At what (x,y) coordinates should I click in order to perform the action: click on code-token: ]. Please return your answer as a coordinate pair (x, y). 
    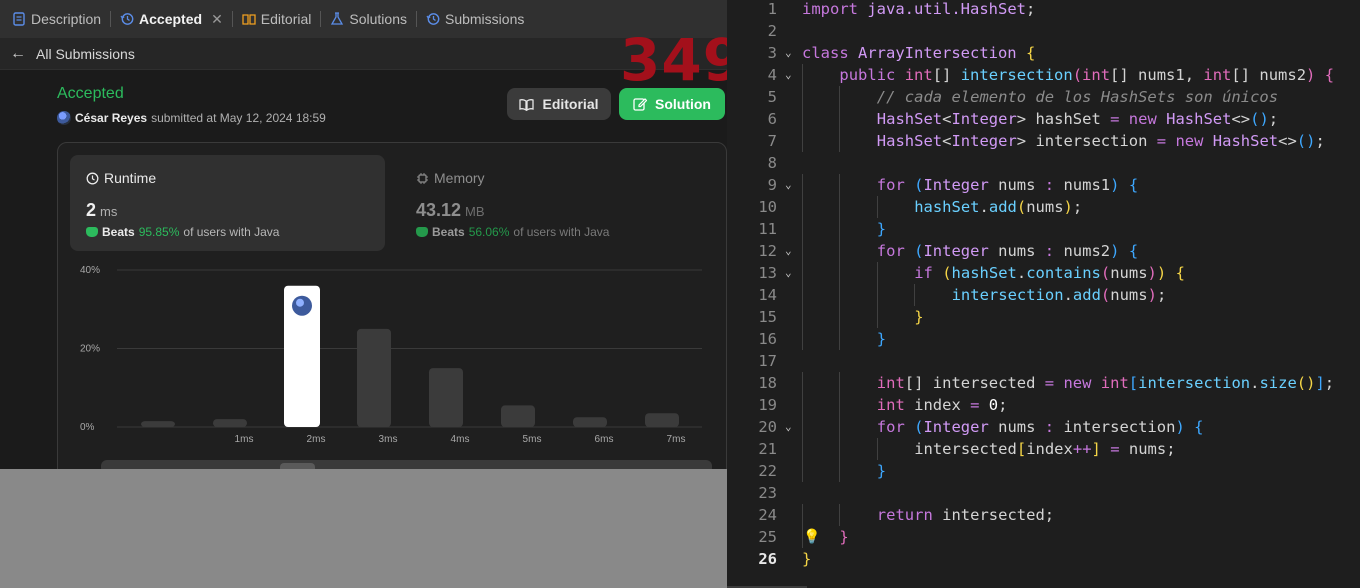
    Looking at the image, I should click on (1320, 383).